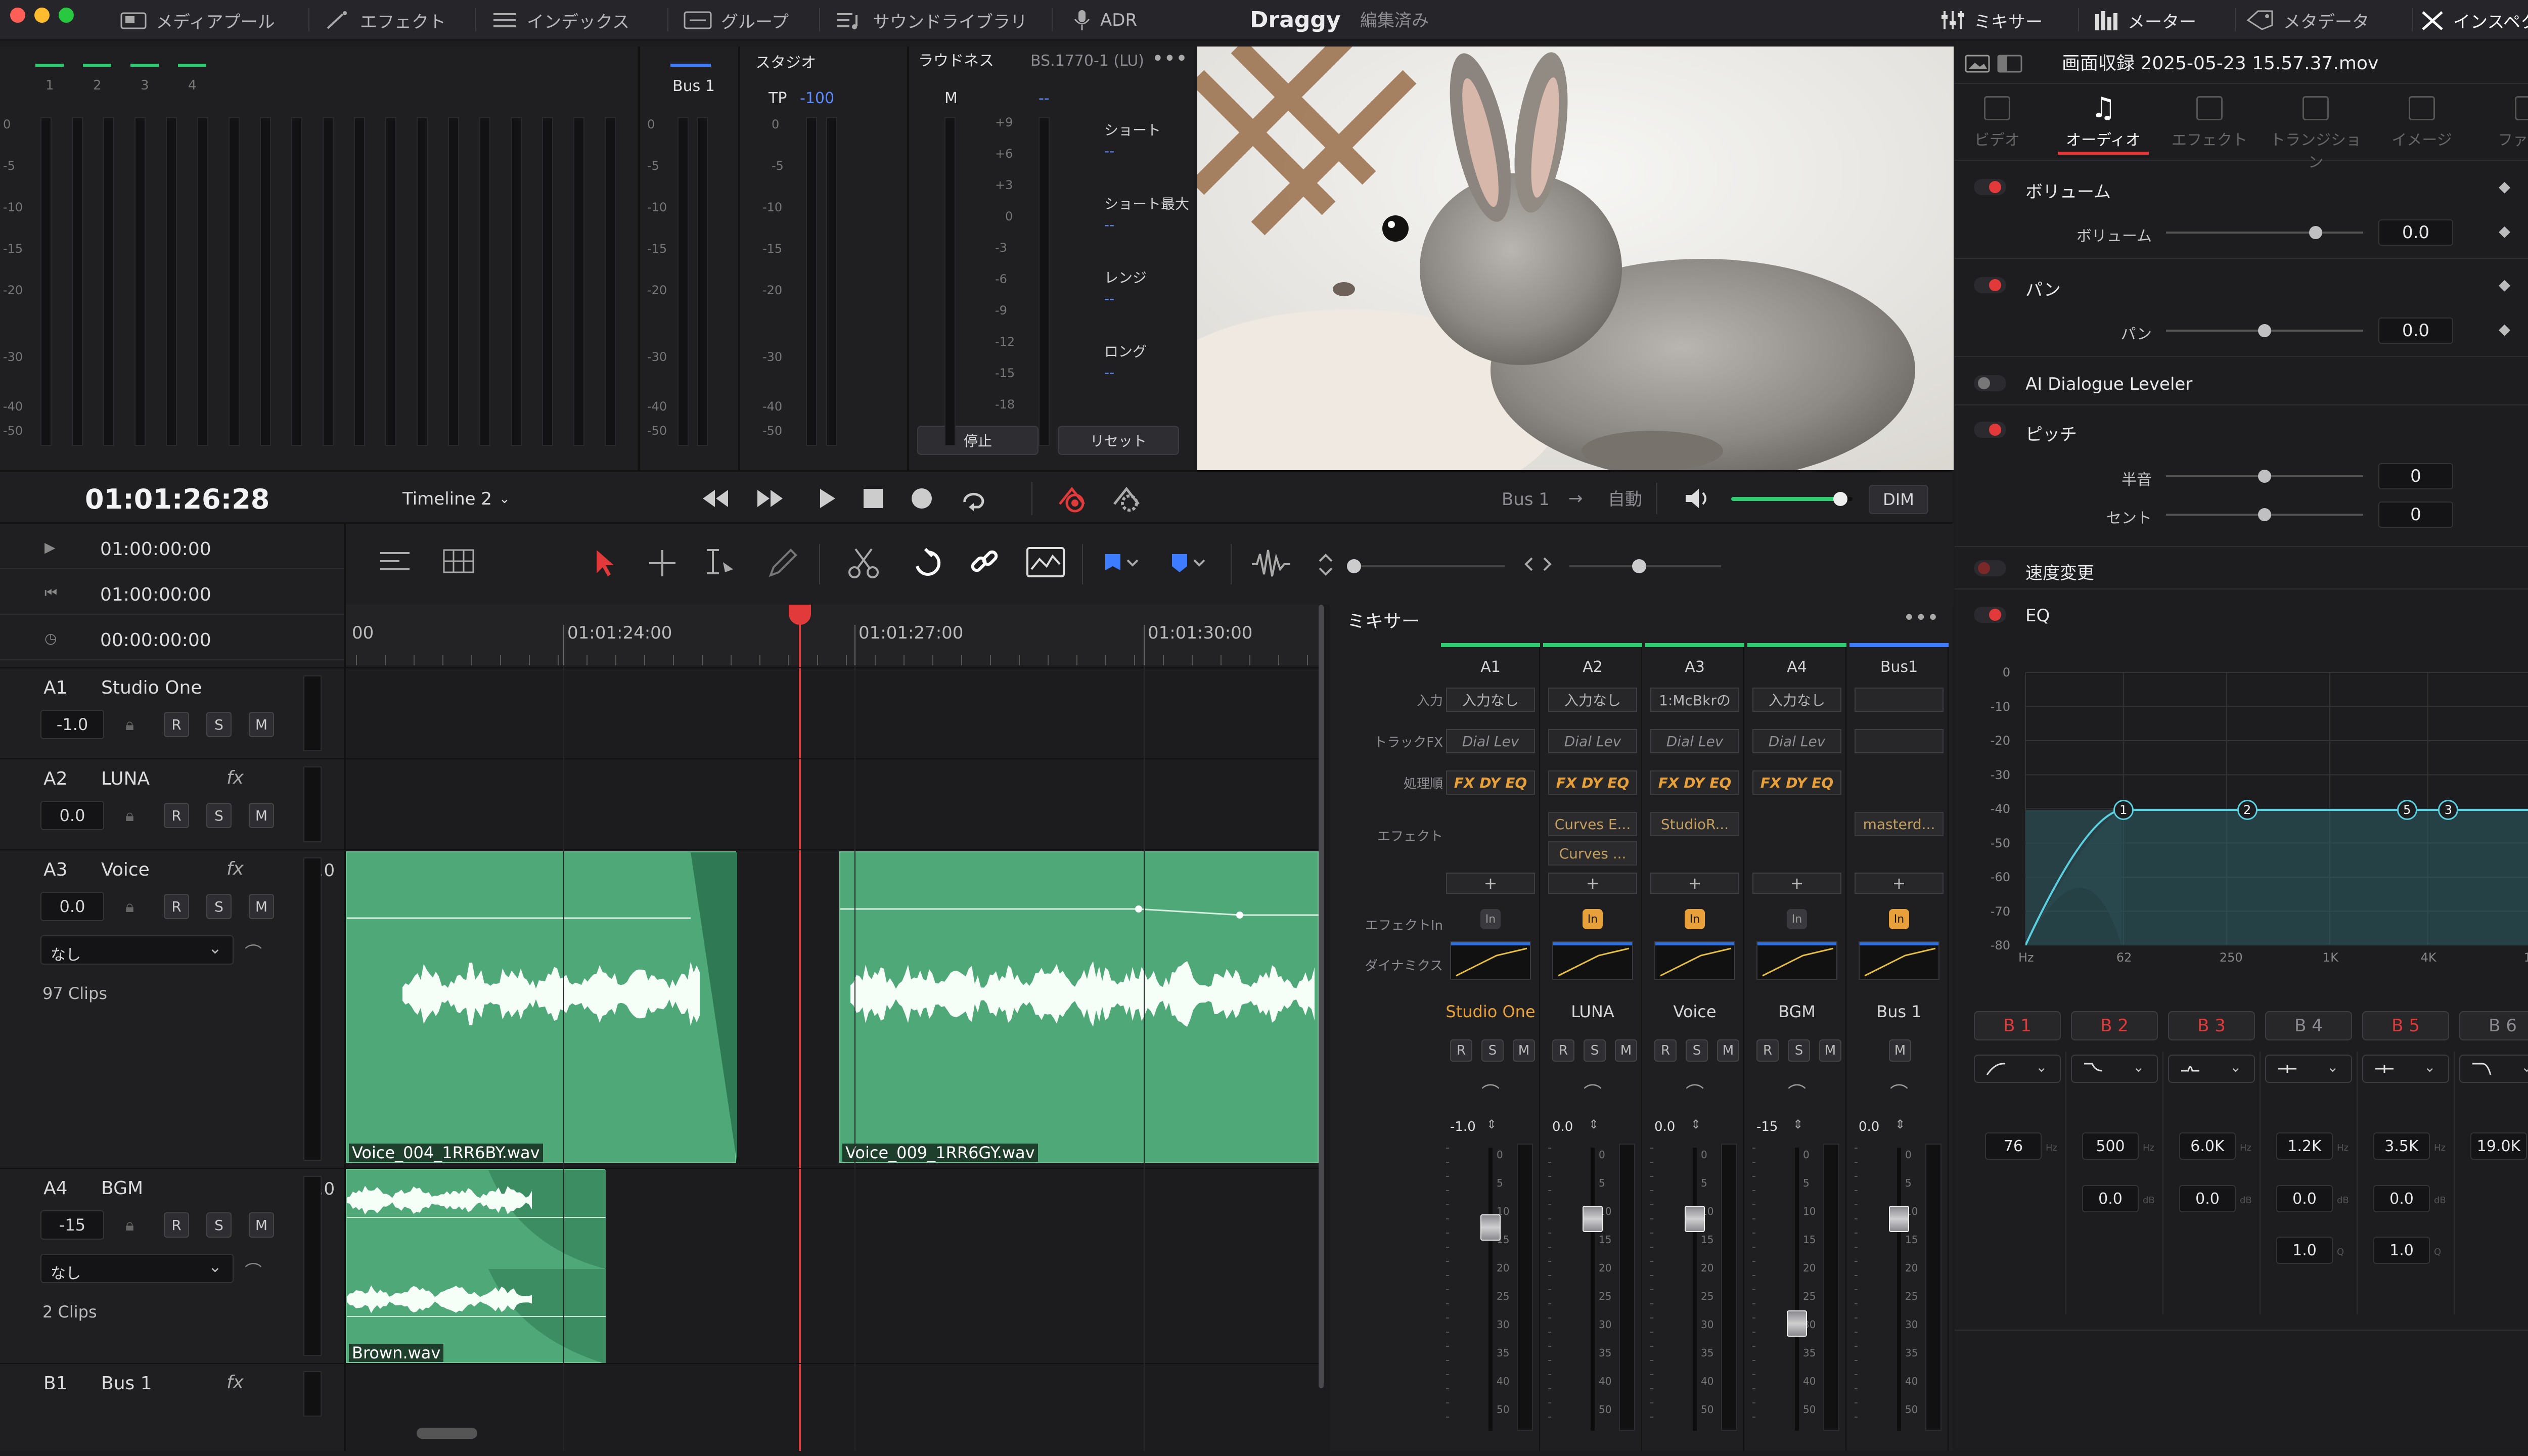  What do you see at coordinates (262, 724) in the screenshot?
I see `track-m-button: M` at bounding box center [262, 724].